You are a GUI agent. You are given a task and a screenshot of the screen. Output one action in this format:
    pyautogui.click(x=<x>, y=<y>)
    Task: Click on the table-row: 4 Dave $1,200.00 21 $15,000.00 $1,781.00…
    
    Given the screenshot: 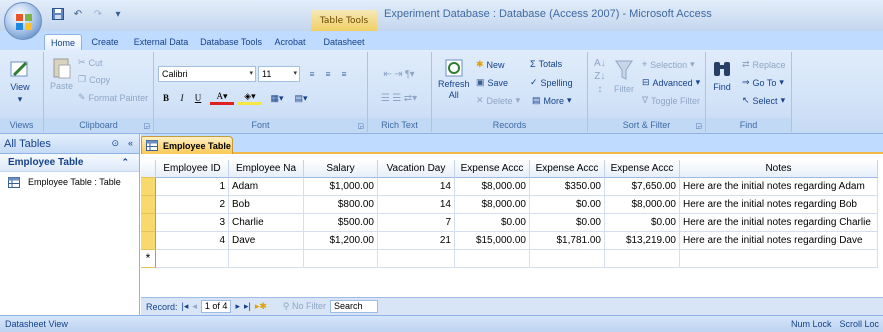 What is the action you would take?
    pyautogui.click(x=512, y=241)
    